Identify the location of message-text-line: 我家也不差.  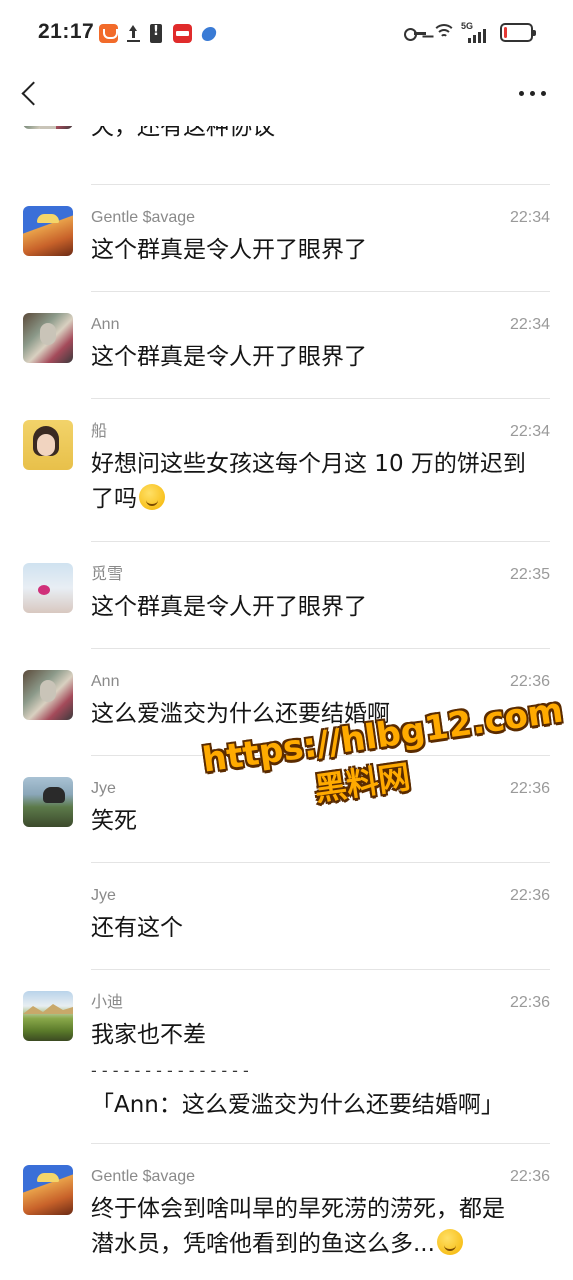
(148, 1035).